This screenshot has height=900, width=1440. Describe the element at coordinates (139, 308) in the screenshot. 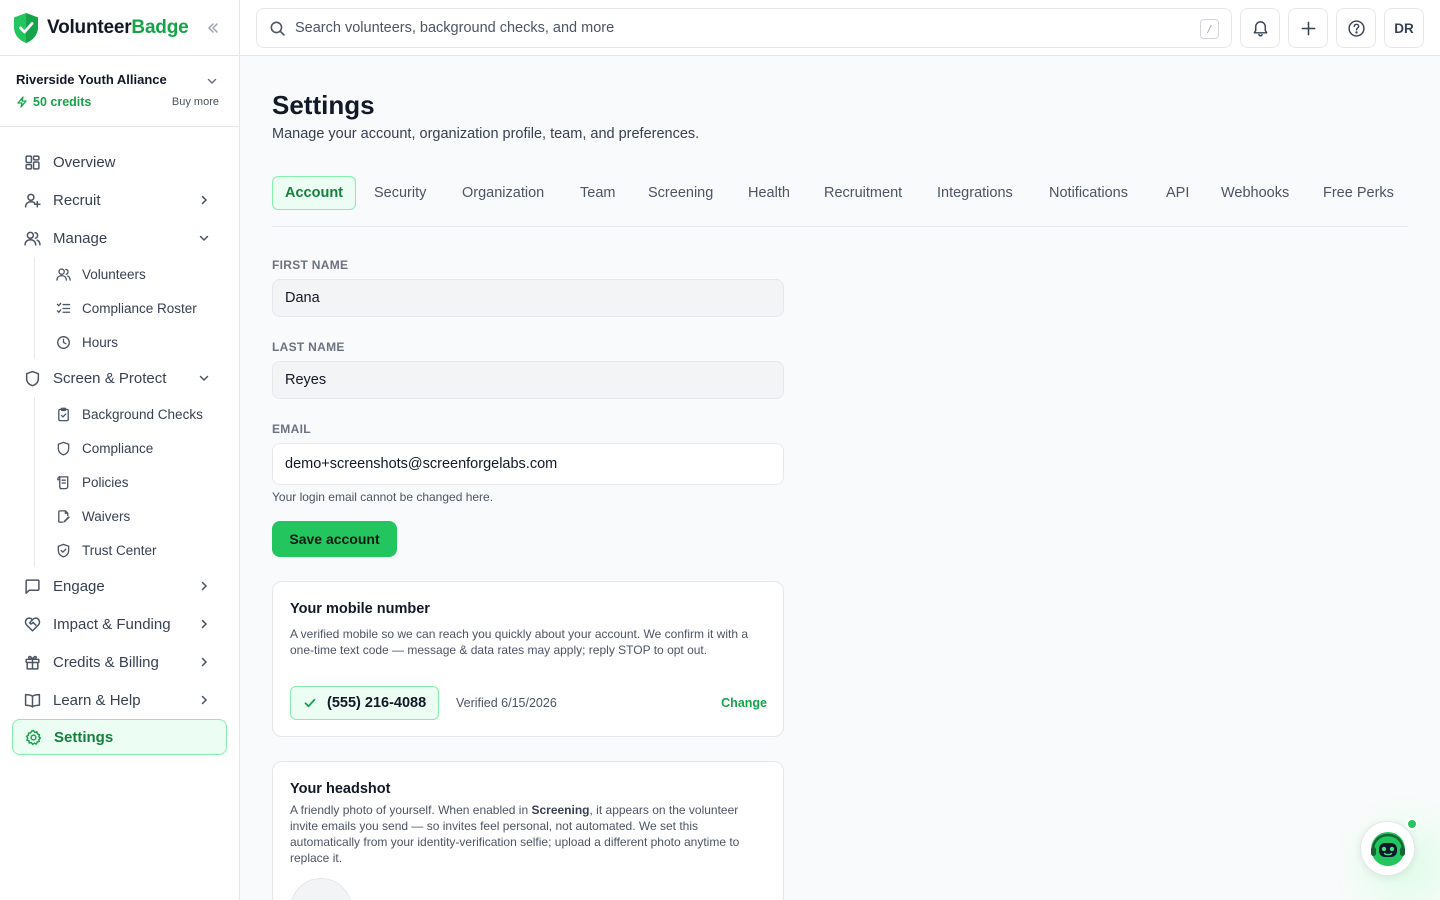

I see `sub-label: Compliance Roster` at that location.